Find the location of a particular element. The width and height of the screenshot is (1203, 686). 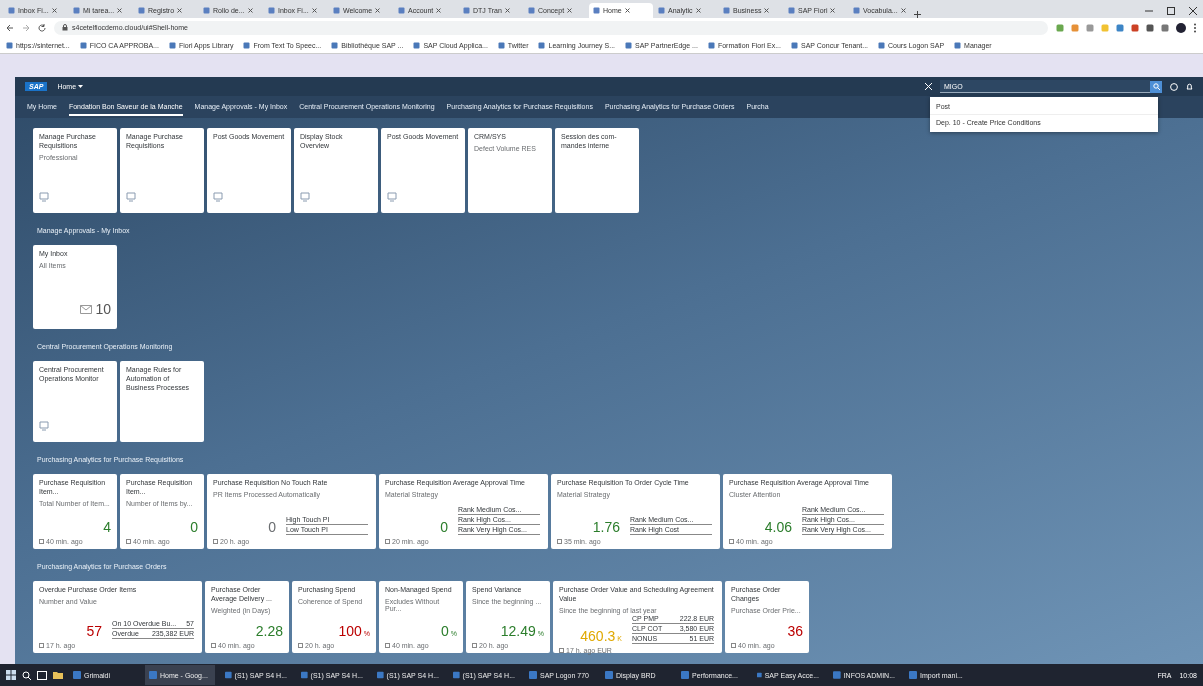

windows-logo-icon is located at coordinates (11, 675).